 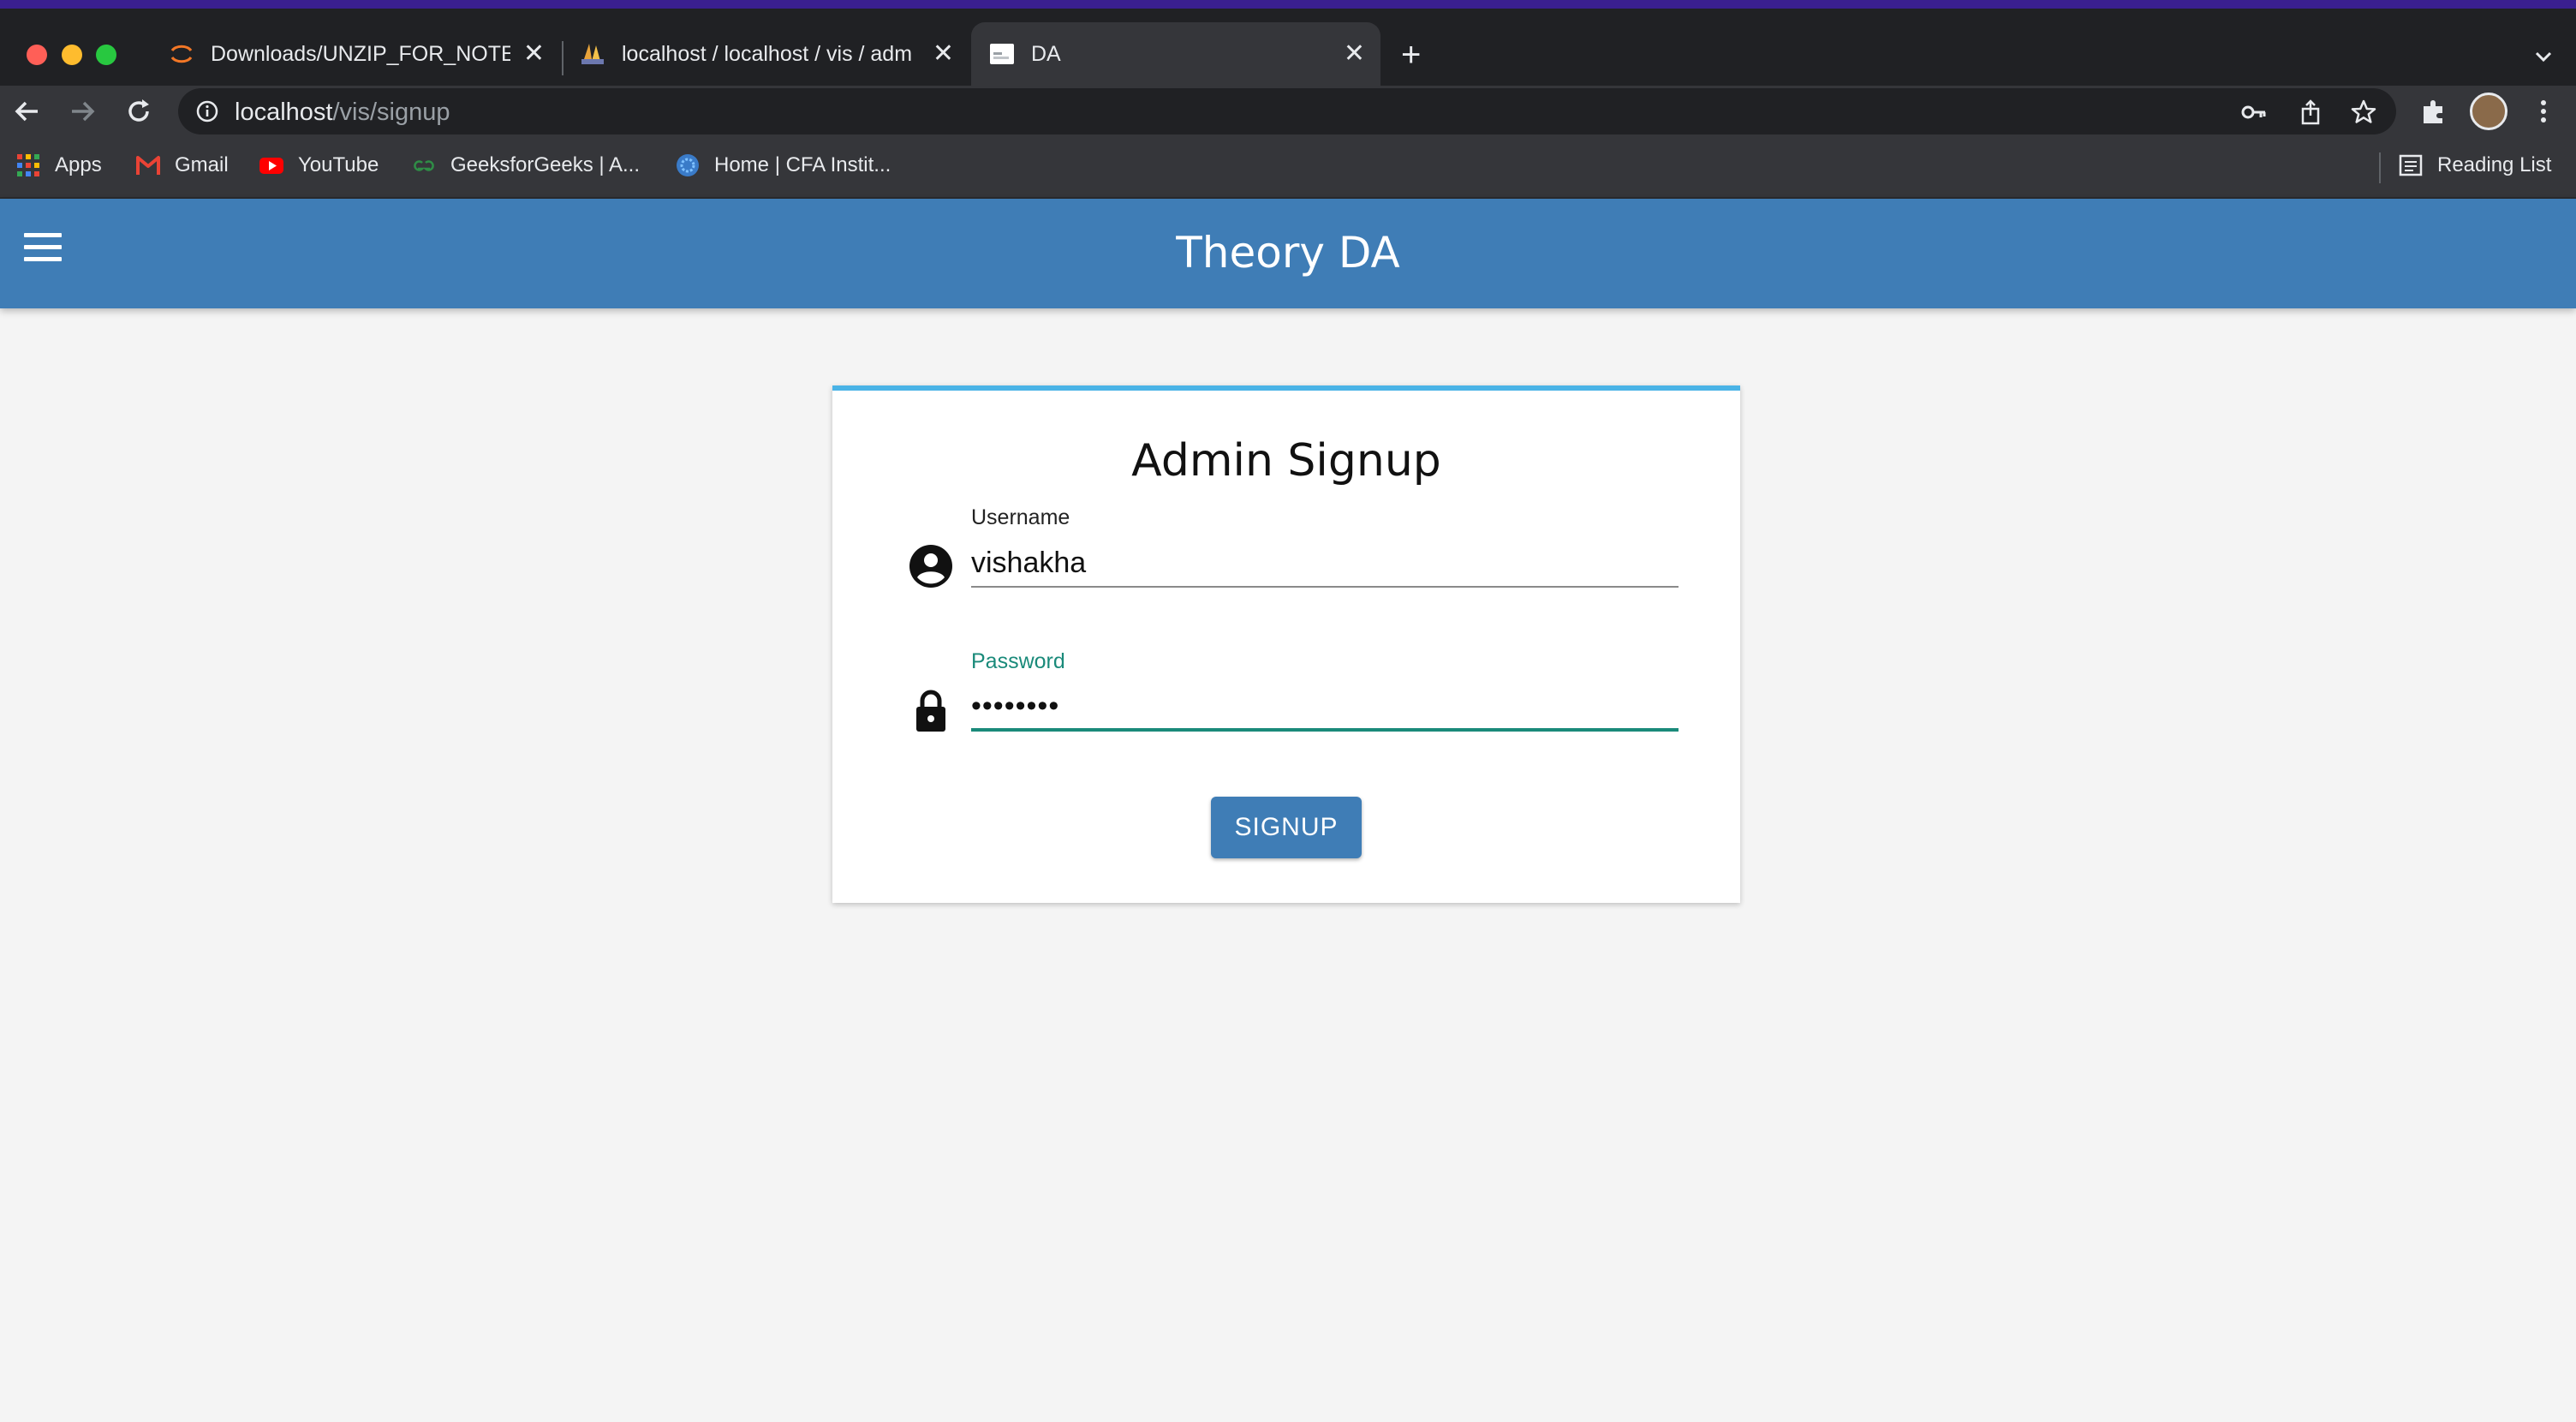 I want to click on close-window-button, so click(x=37, y=55).